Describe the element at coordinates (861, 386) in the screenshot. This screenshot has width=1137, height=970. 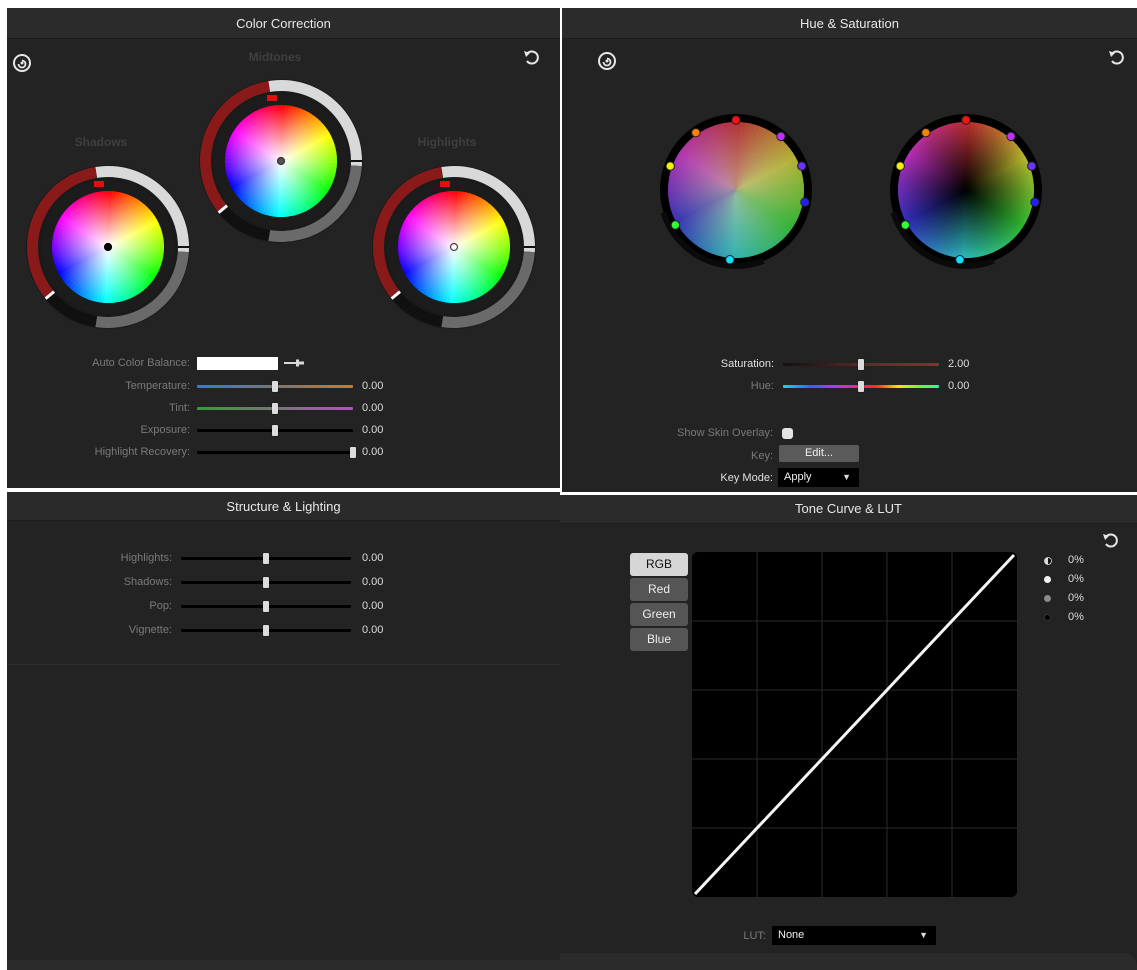
I see `hue-slider-thumb` at that location.